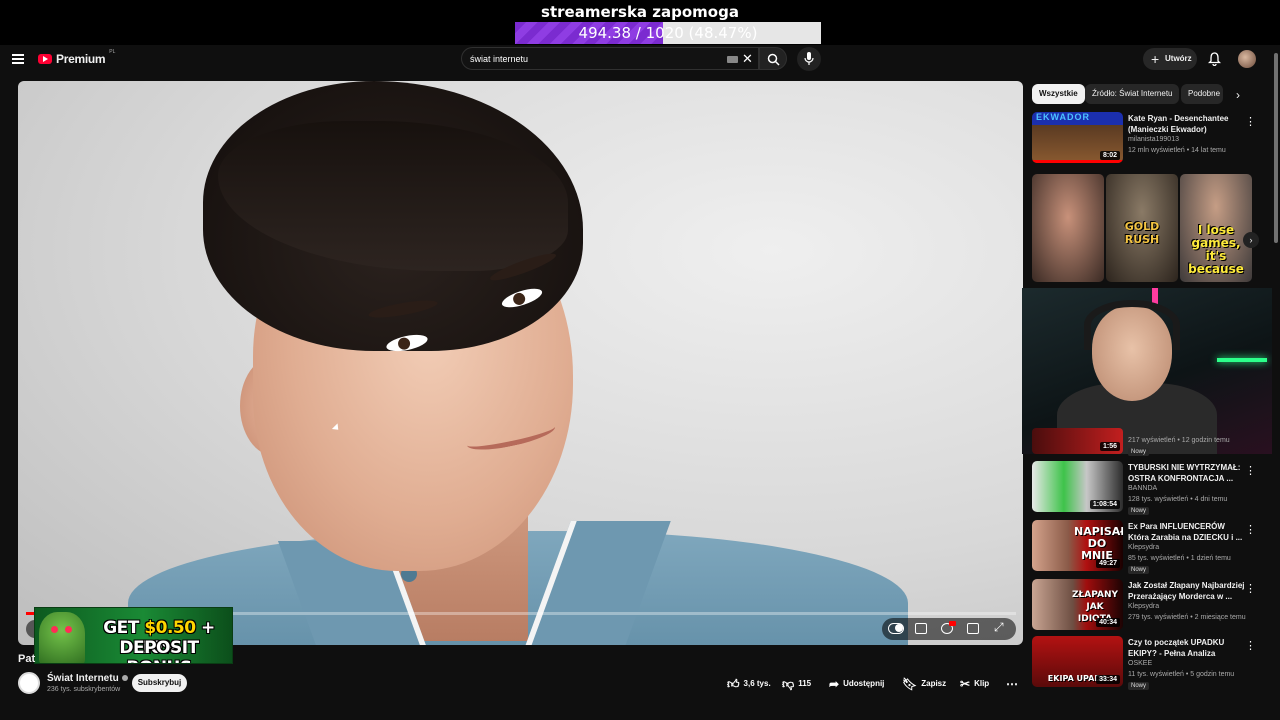 This screenshot has height=720, width=1280. I want to click on chip-related: Podobne, so click(1202, 94).